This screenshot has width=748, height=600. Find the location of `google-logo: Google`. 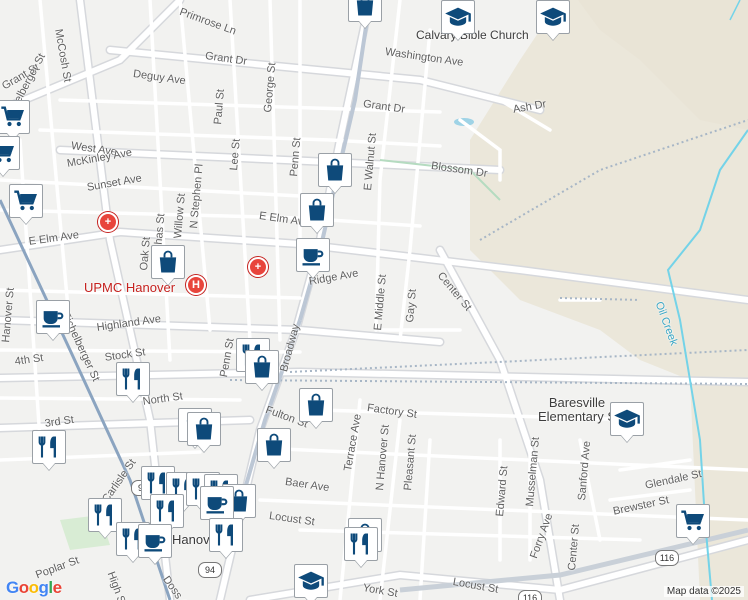

google-logo: Google is located at coordinates (34, 588).